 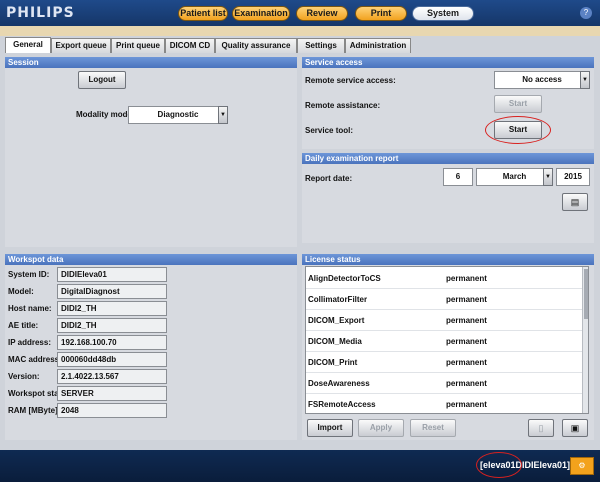 What do you see at coordinates (575, 202) in the screenshot?
I see `print-report-icon: ▤` at bounding box center [575, 202].